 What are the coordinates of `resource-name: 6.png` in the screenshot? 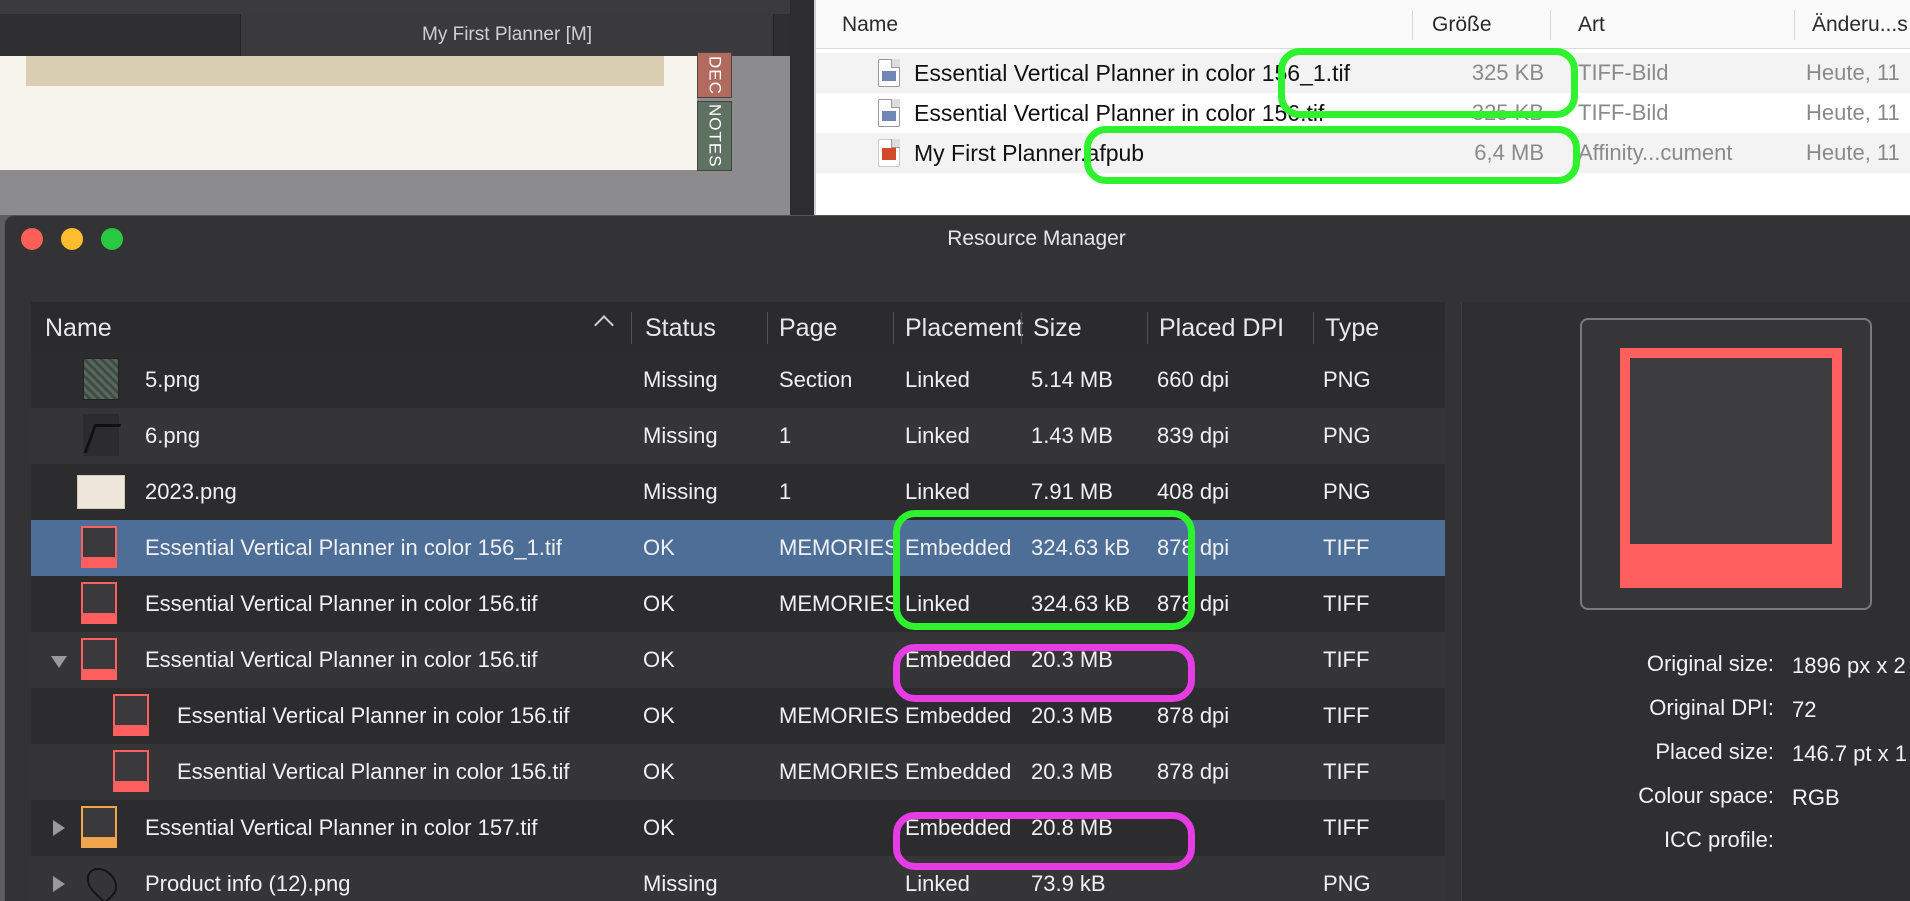 It's located at (173, 435).